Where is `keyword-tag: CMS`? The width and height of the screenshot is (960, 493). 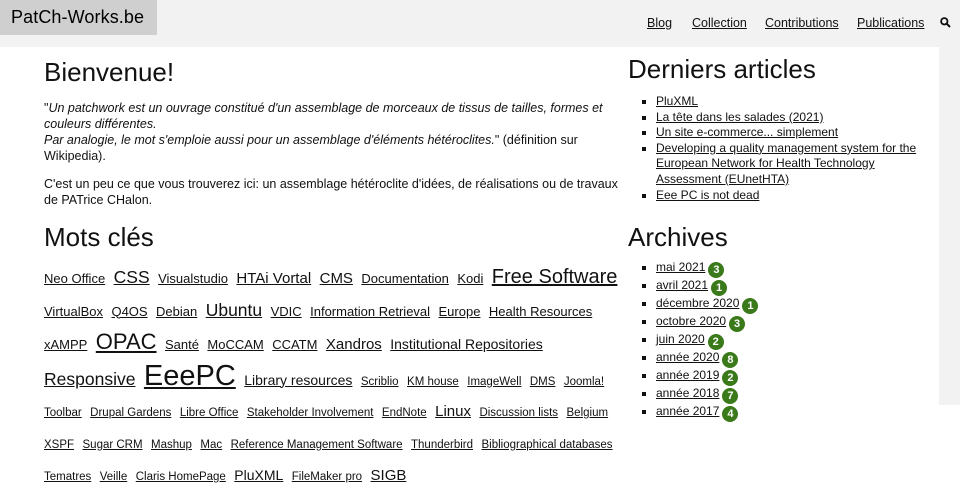 keyword-tag: CMS is located at coordinates (336, 278).